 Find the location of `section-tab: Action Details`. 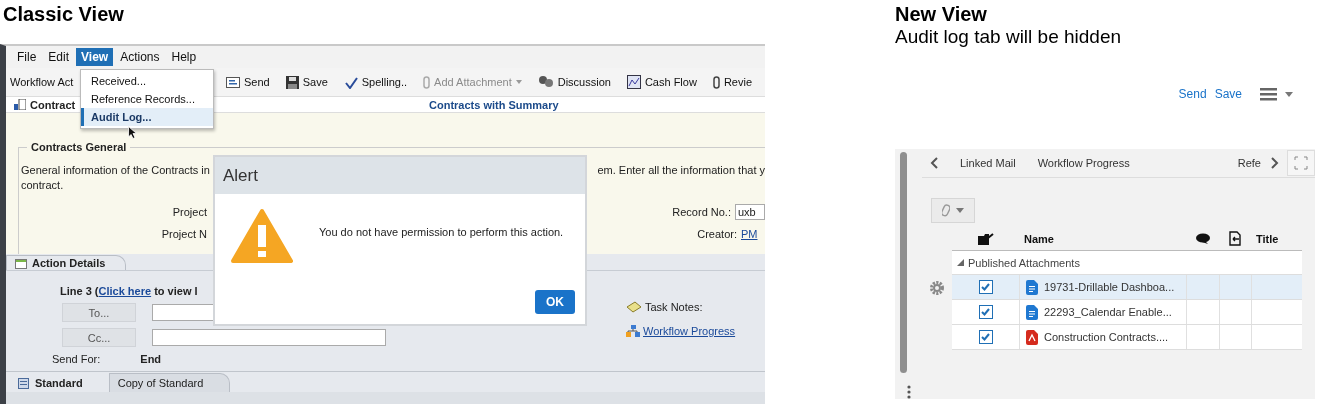

section-tab: Action Details is located at coordinates (66, 262).